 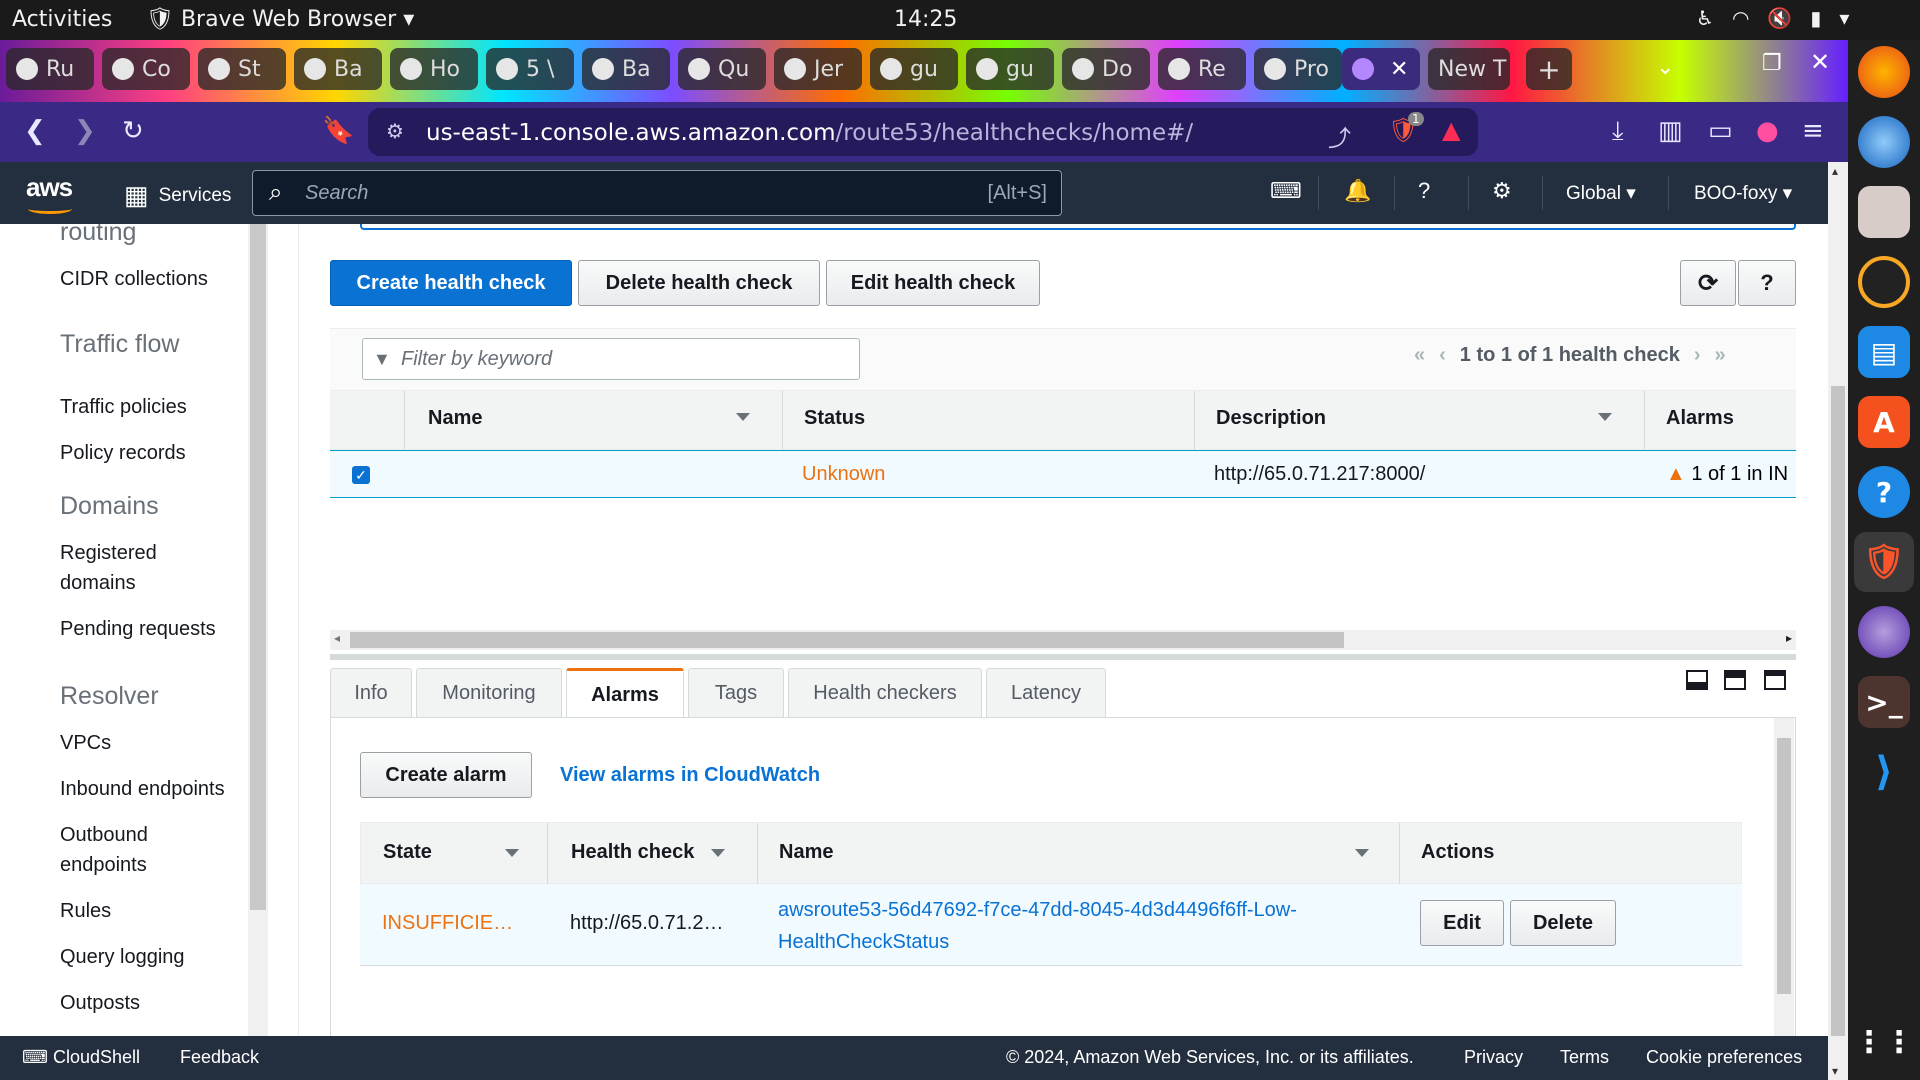 I want to click on previous-page-icon: ‹, so click(x=1442, y=355).